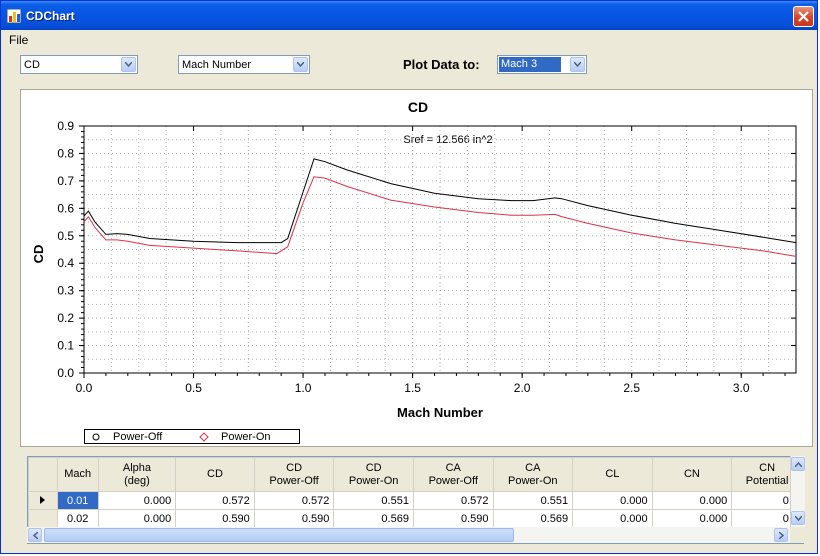  What do you see at coordinates (798, 518) in the screenshot?
I see `scroll-down-icon` at bounding box center [798, 518].